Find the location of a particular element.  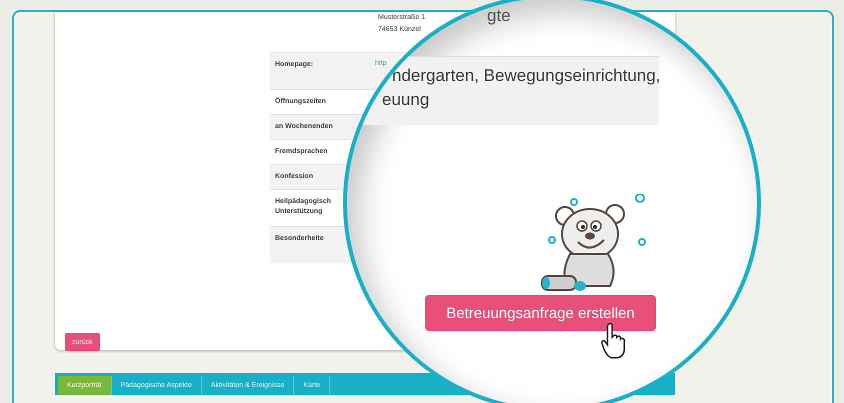

pointer-hand-icon is located at coordinates (614, 341).